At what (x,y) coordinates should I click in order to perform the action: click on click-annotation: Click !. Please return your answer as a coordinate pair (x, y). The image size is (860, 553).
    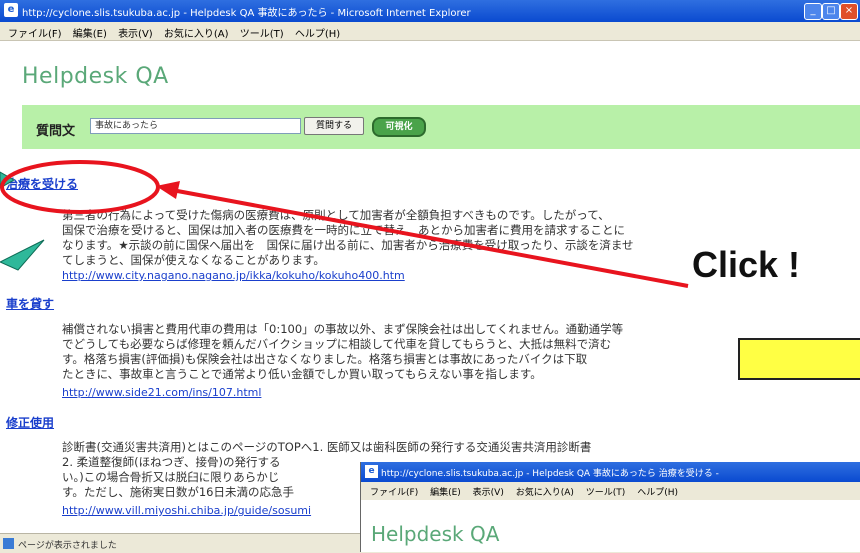
    Looking at the image, I should click on (746, 264).